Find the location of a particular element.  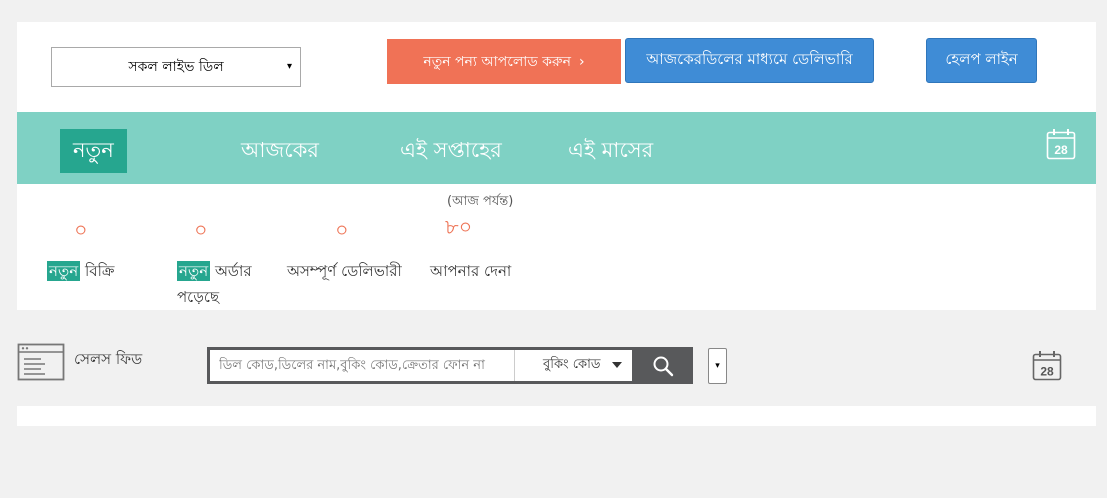

stat-due-sublabel: (আজ পর্যন্ত) is located at coordinates (480, 201).